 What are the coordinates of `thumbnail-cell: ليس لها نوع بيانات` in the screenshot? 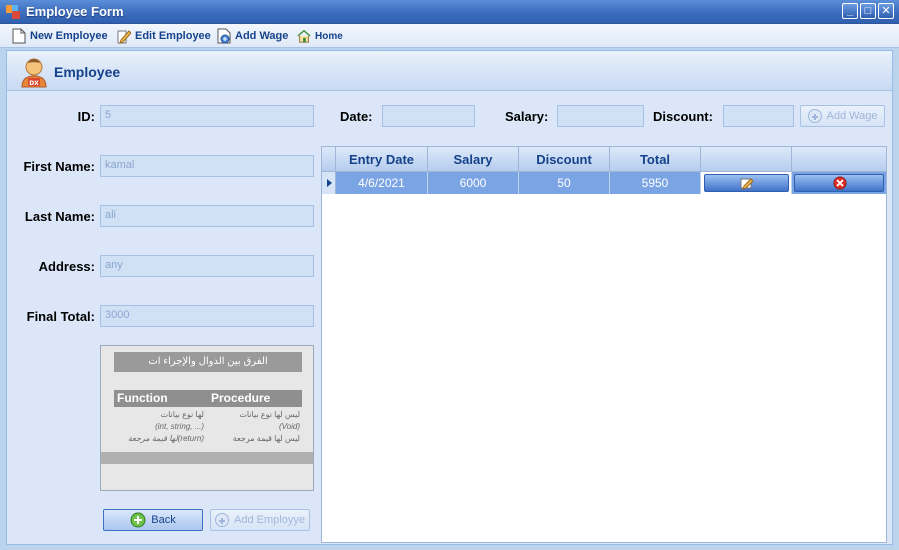 It's located at (269, 414).